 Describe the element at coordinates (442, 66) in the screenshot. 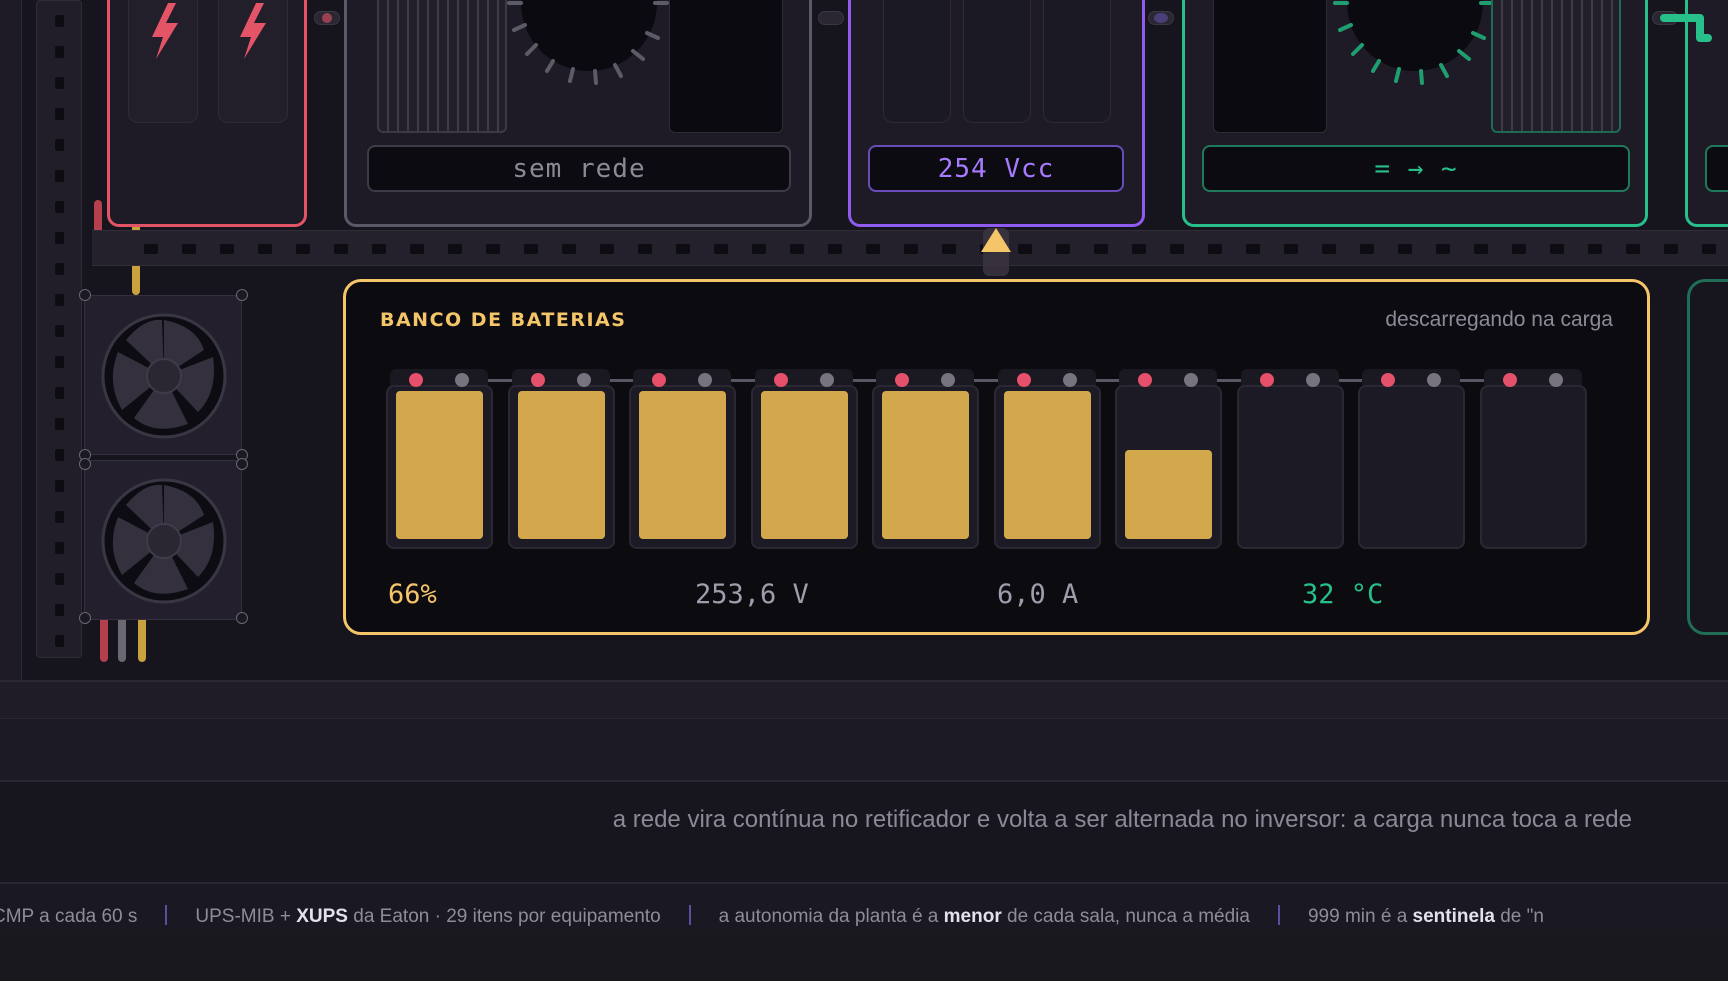

I see `vent-grille` at that location.